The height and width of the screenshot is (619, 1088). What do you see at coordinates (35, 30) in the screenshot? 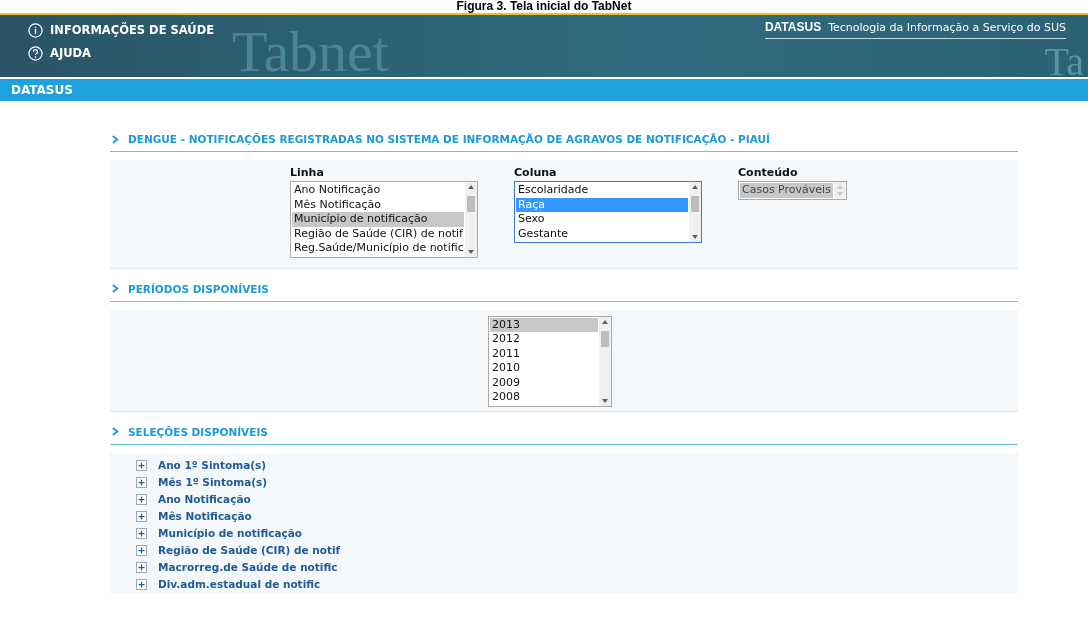
I see `info-icon` at bounding box center [35, 30].